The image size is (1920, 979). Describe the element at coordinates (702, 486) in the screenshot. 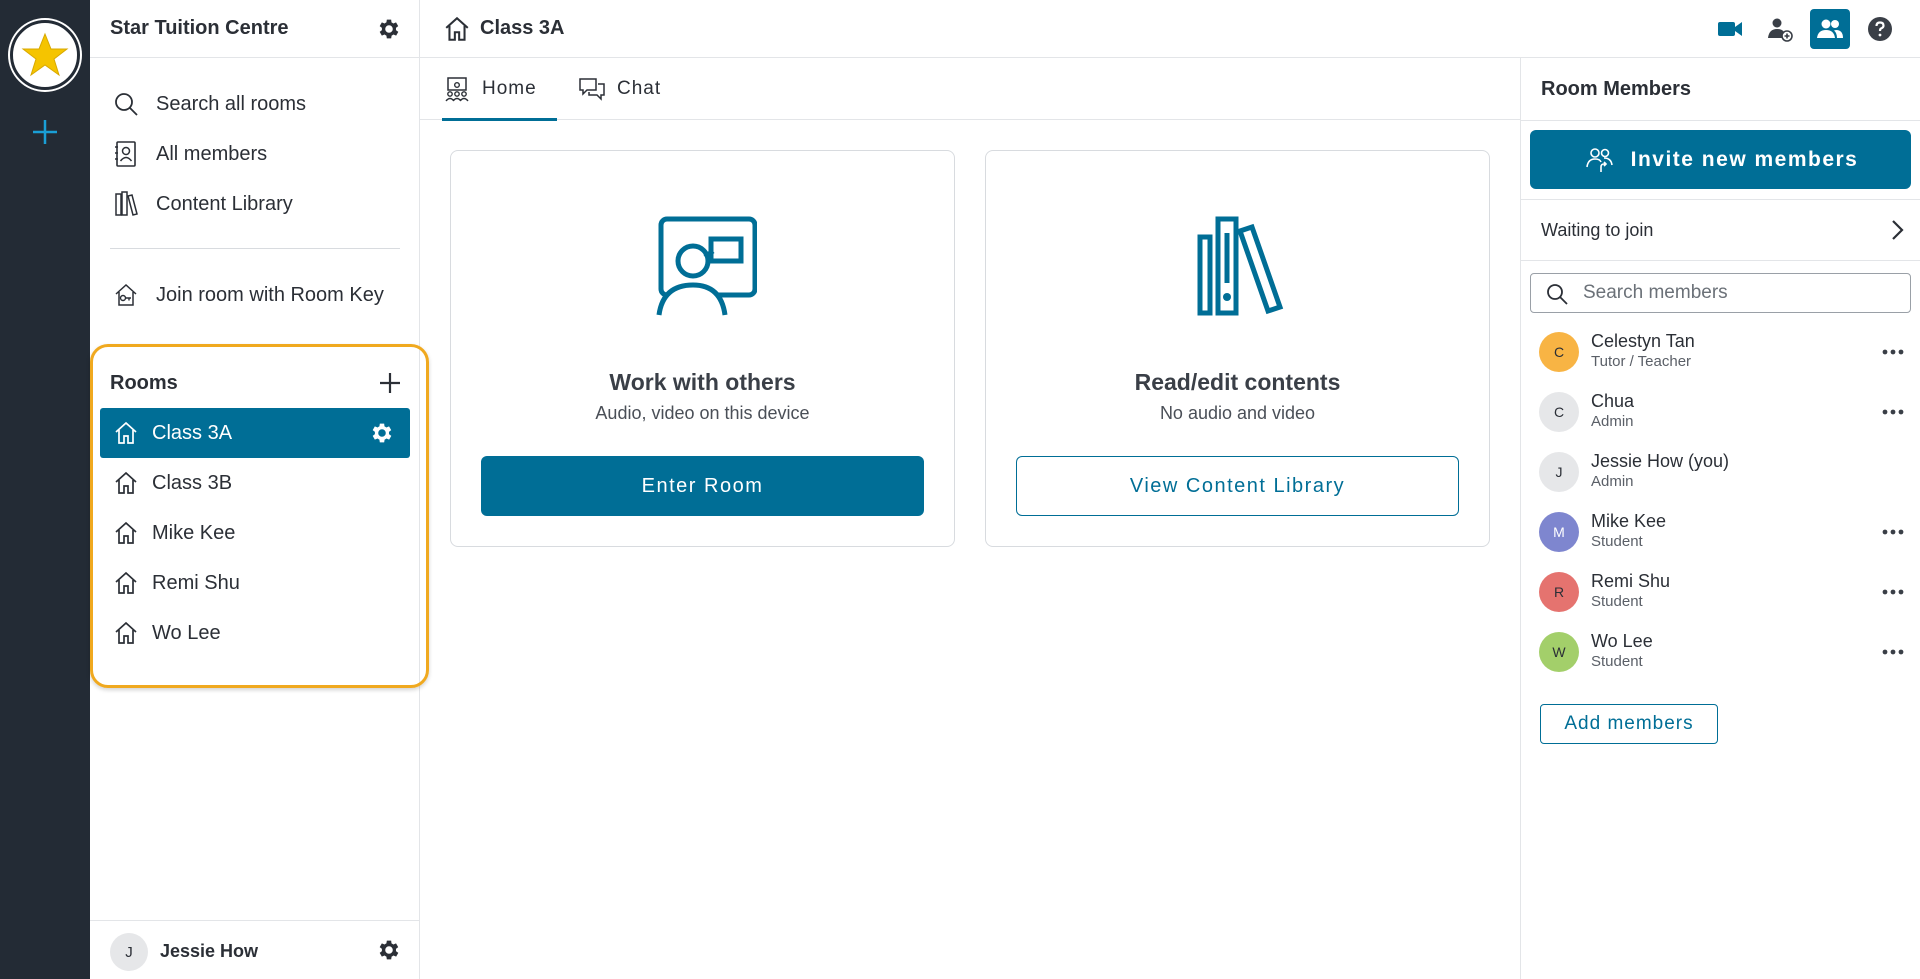

I see `enter-room-button: Enter Room` at that location.